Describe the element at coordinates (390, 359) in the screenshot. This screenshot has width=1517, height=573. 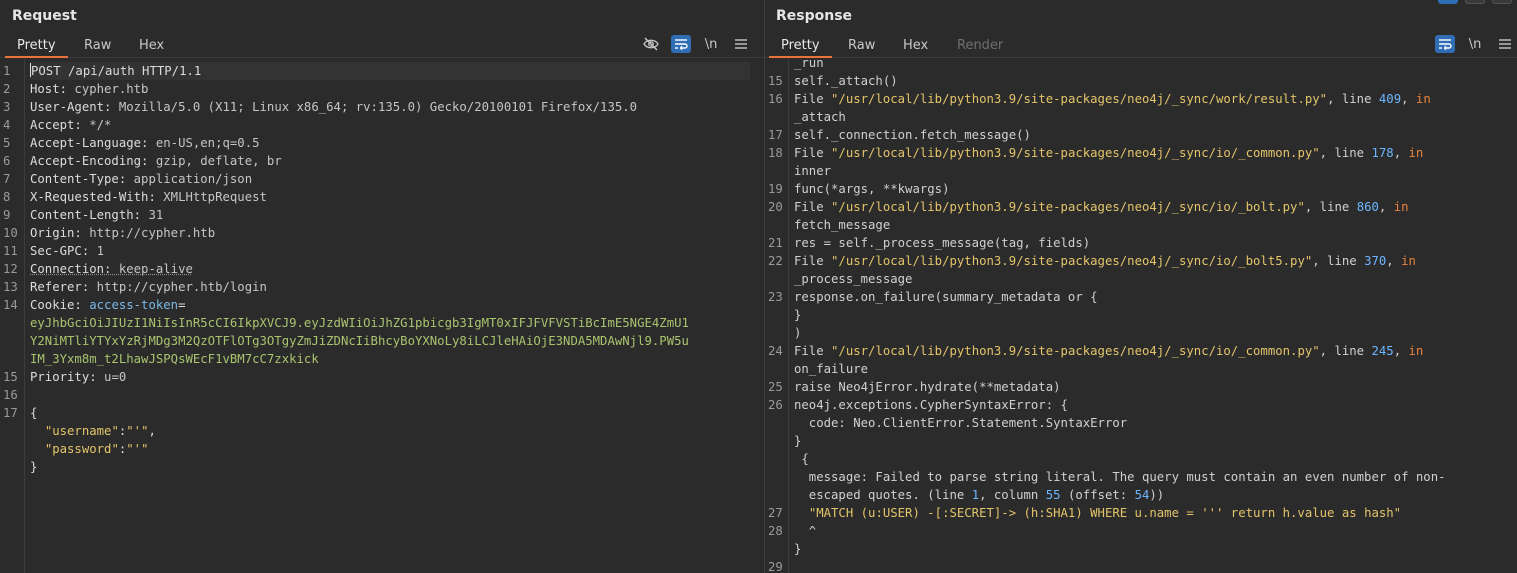
I see `code-line: IM_3Yxm8m_t2LhawJSPQsWEcF1vBM7cC7zxkick` at that location.